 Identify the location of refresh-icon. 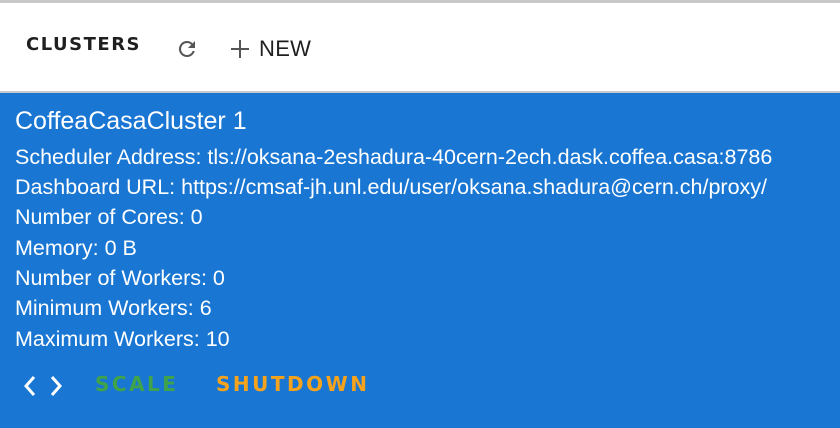
(186, 48).